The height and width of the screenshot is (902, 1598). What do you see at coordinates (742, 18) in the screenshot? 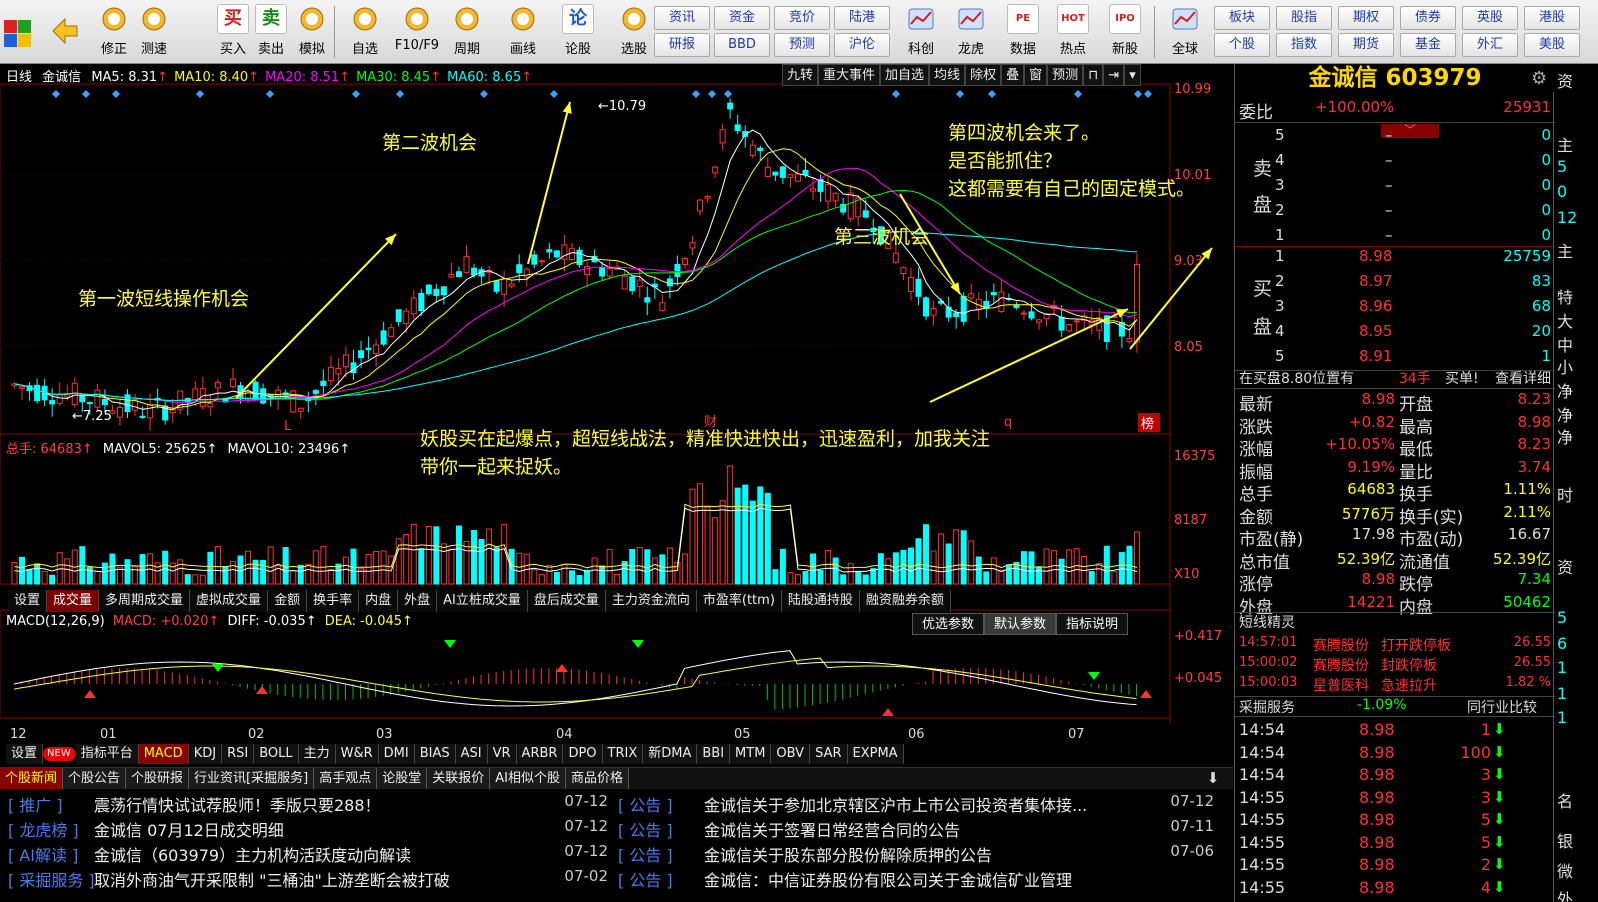
I see `quicklink-button: 资金` at bounding box center [742, 18].